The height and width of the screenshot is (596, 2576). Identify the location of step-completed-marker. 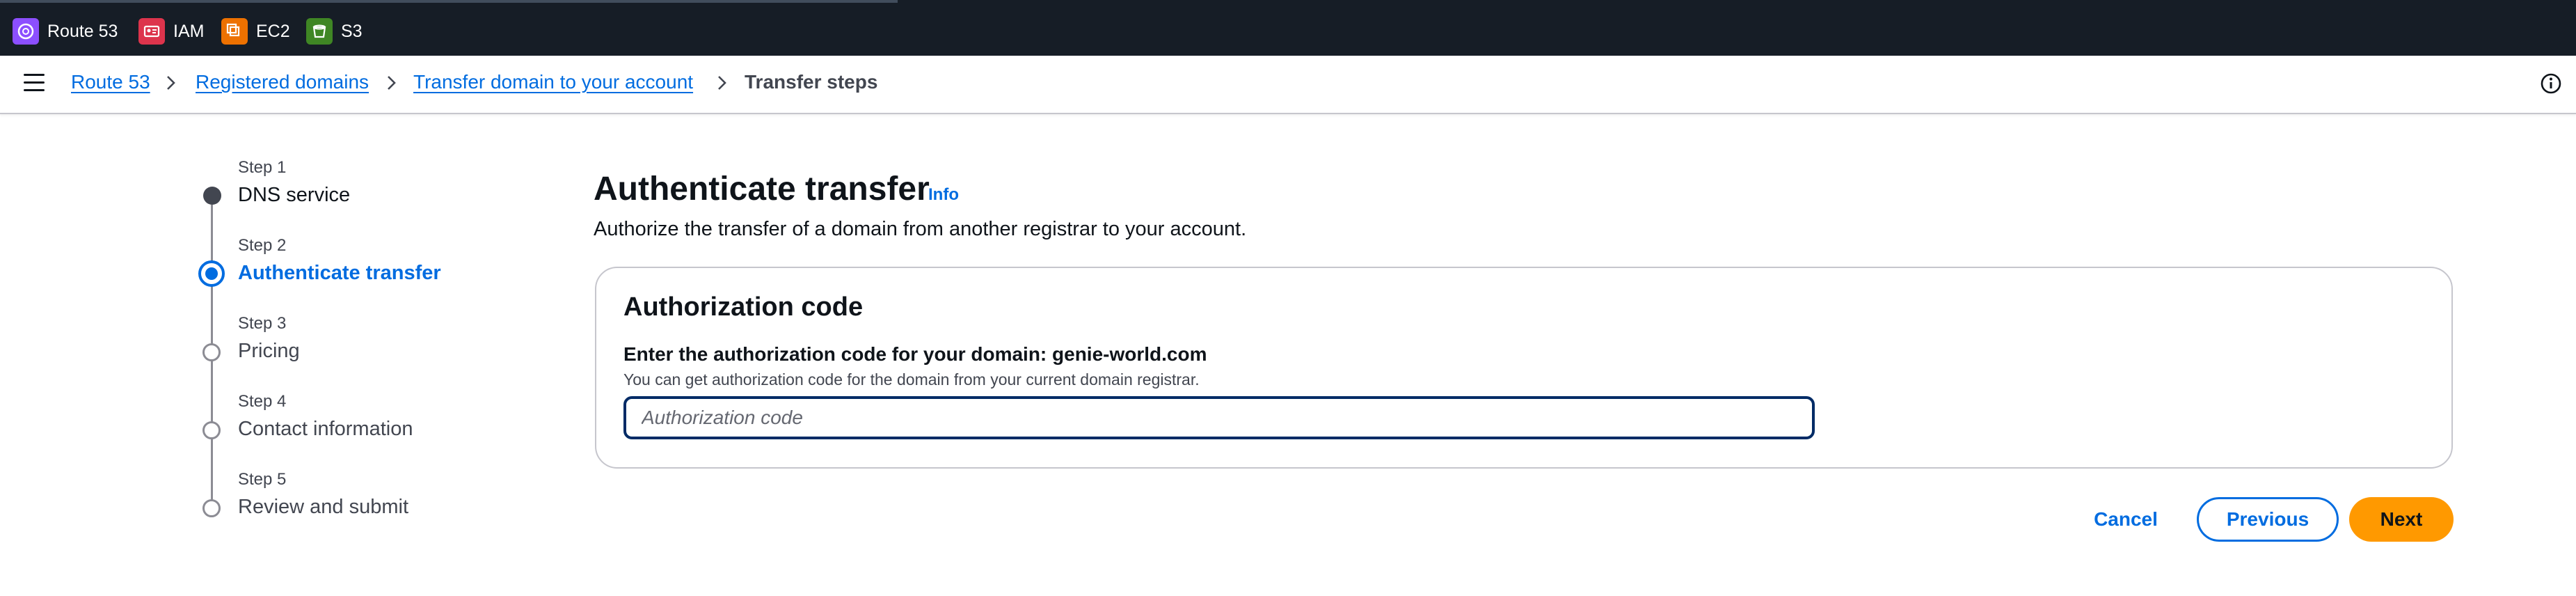
(212, 196).